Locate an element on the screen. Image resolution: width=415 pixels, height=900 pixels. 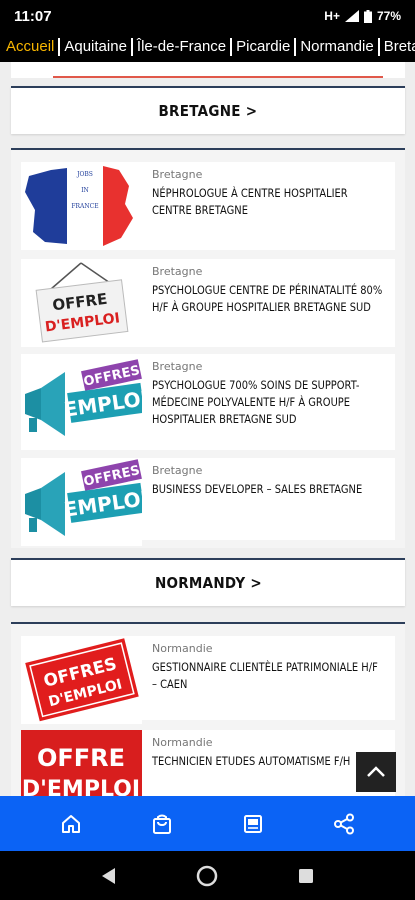
thumbnail: OFFRES D'EMPLOI is located at coordinates (81, 680).